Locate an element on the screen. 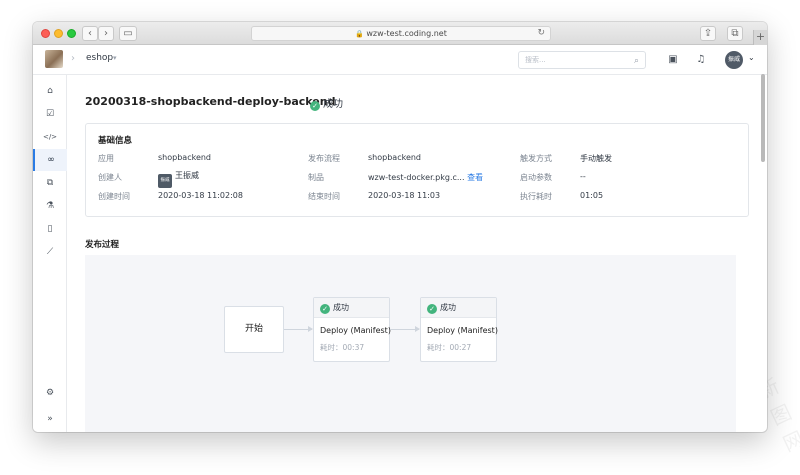  basic-info-title: 基础信息 is located at coordinates (115, 141).